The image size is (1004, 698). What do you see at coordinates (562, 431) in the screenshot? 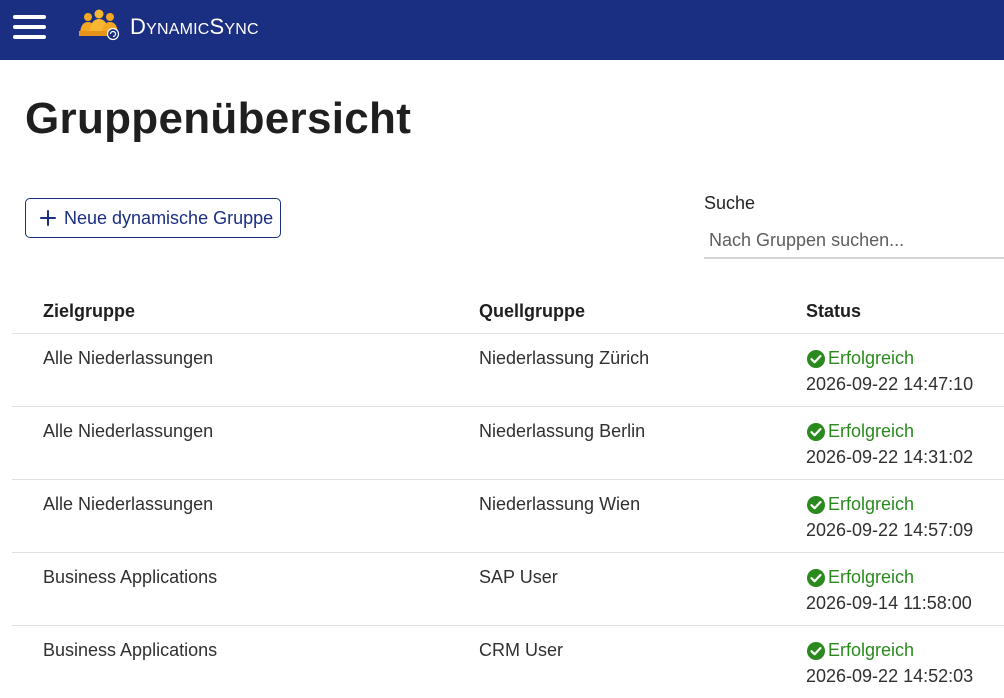
I see `source-group-cell: Niederlassung Berlin` at bounding box center [562, 431].